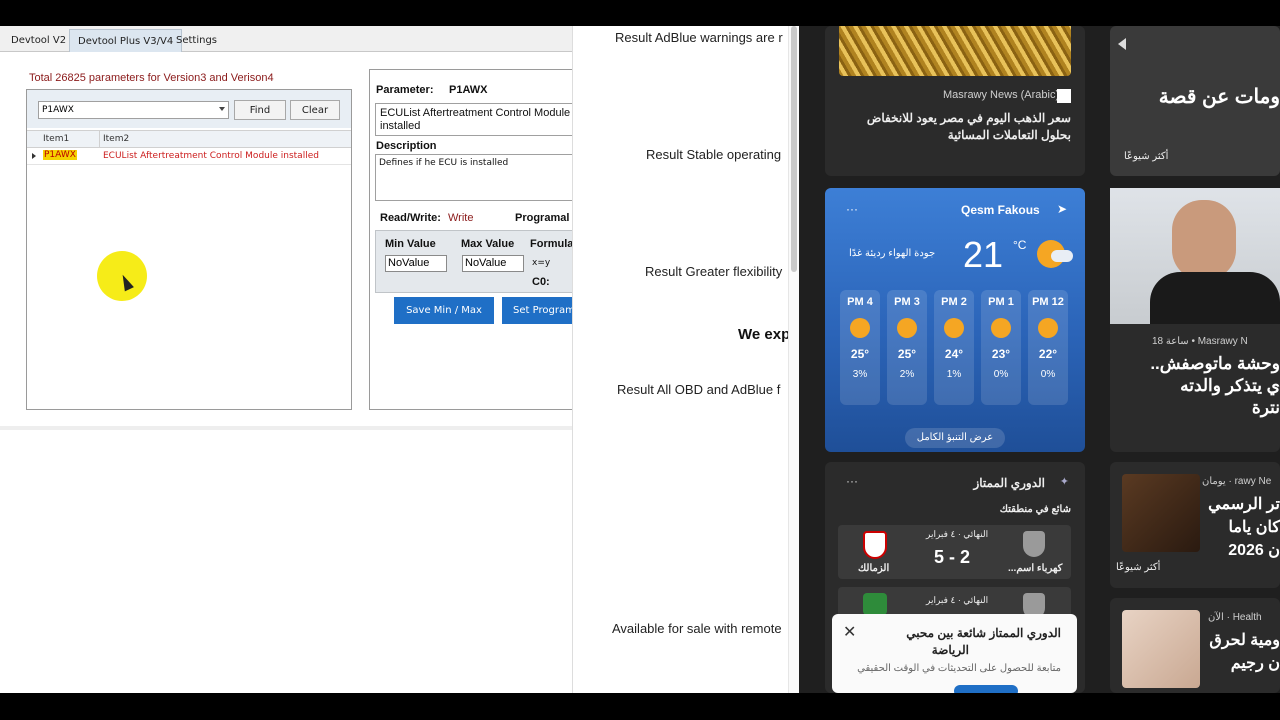 The width and height of the screenshot is (1280, 720). What do you see at coordinates (1255, 663) in the screenshot?
I see `health-line2: ن رجيم` at bounding box center [1255, 663].